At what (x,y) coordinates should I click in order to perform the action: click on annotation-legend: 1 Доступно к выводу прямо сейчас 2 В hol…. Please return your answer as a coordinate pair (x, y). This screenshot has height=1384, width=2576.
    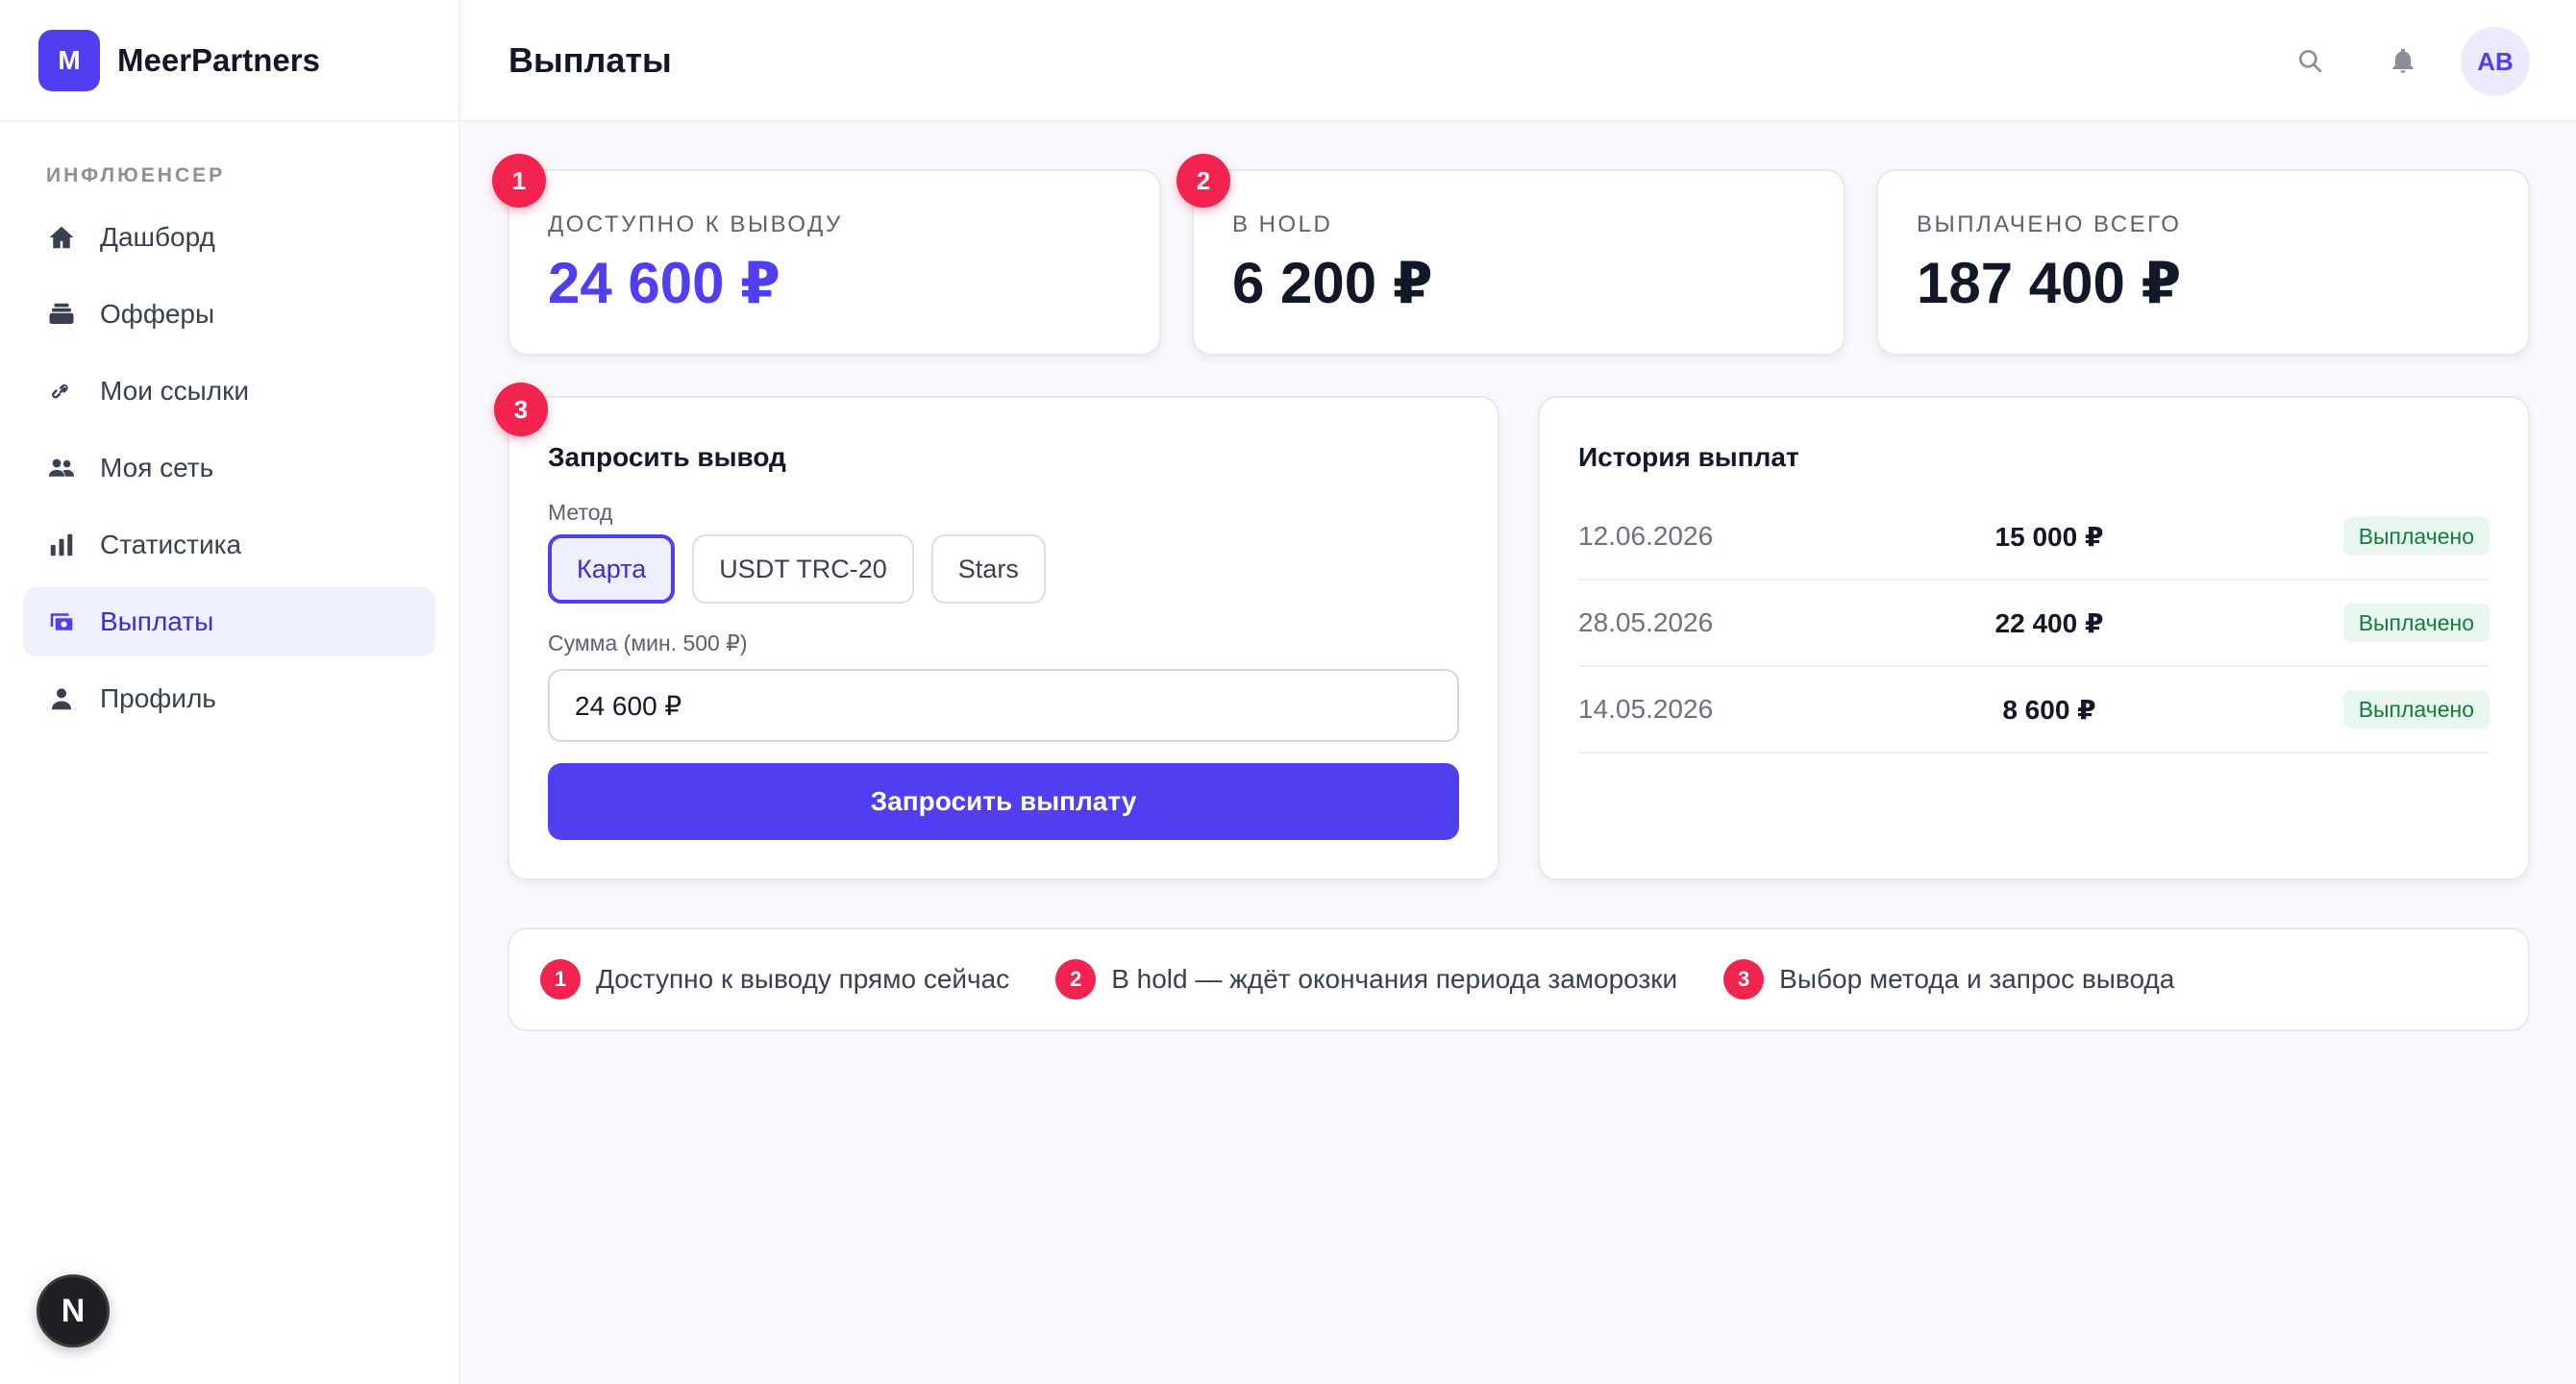
    Looking at the image, I should click on (1519, 979).